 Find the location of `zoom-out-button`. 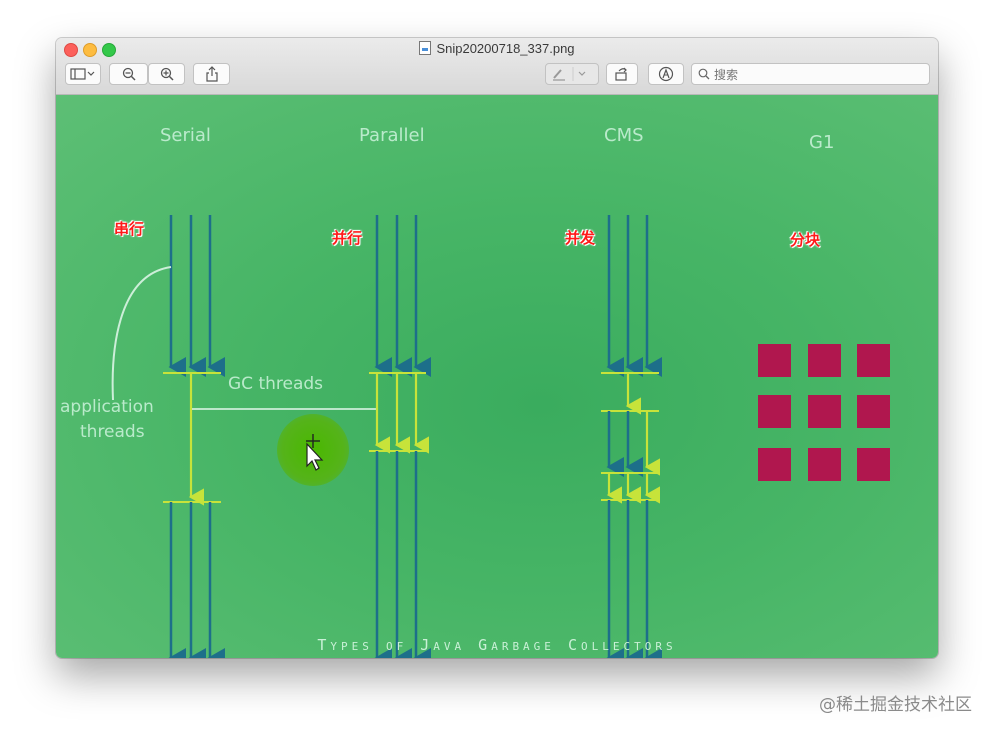

zoom-out-button is located at coordinates (128, 74).